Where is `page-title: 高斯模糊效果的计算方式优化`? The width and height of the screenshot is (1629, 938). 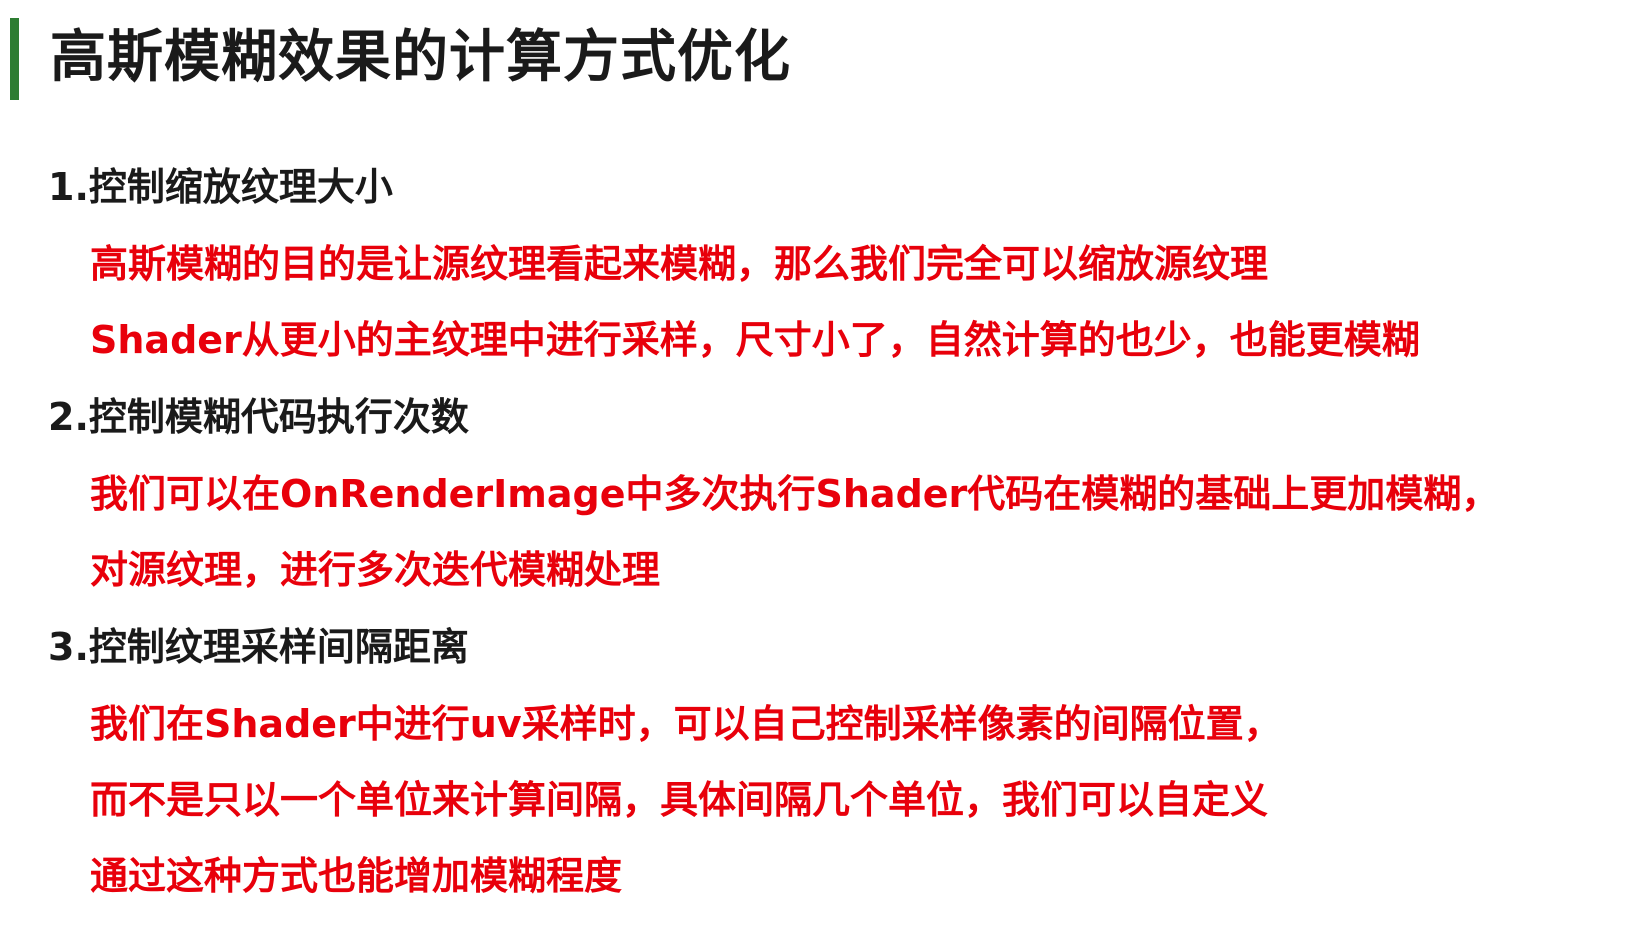 page-title: 高斯模糊效果的计算方式优化 is located at coordinates (420, 57).